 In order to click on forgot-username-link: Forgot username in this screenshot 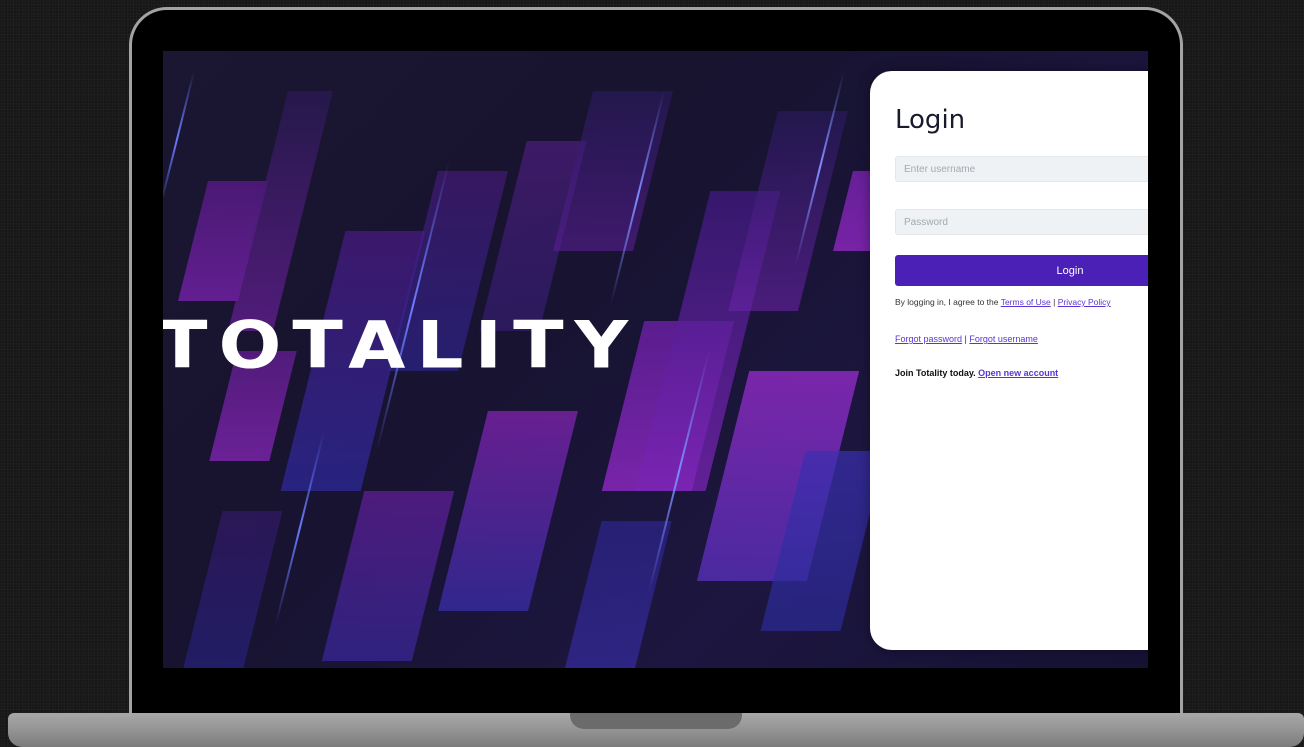, I will do `click(1003, 339)`.